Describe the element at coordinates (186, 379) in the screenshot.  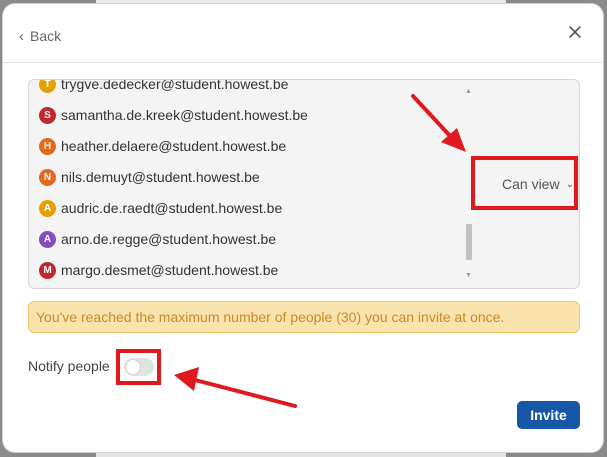
I see `arrowhead-icon` at that location.